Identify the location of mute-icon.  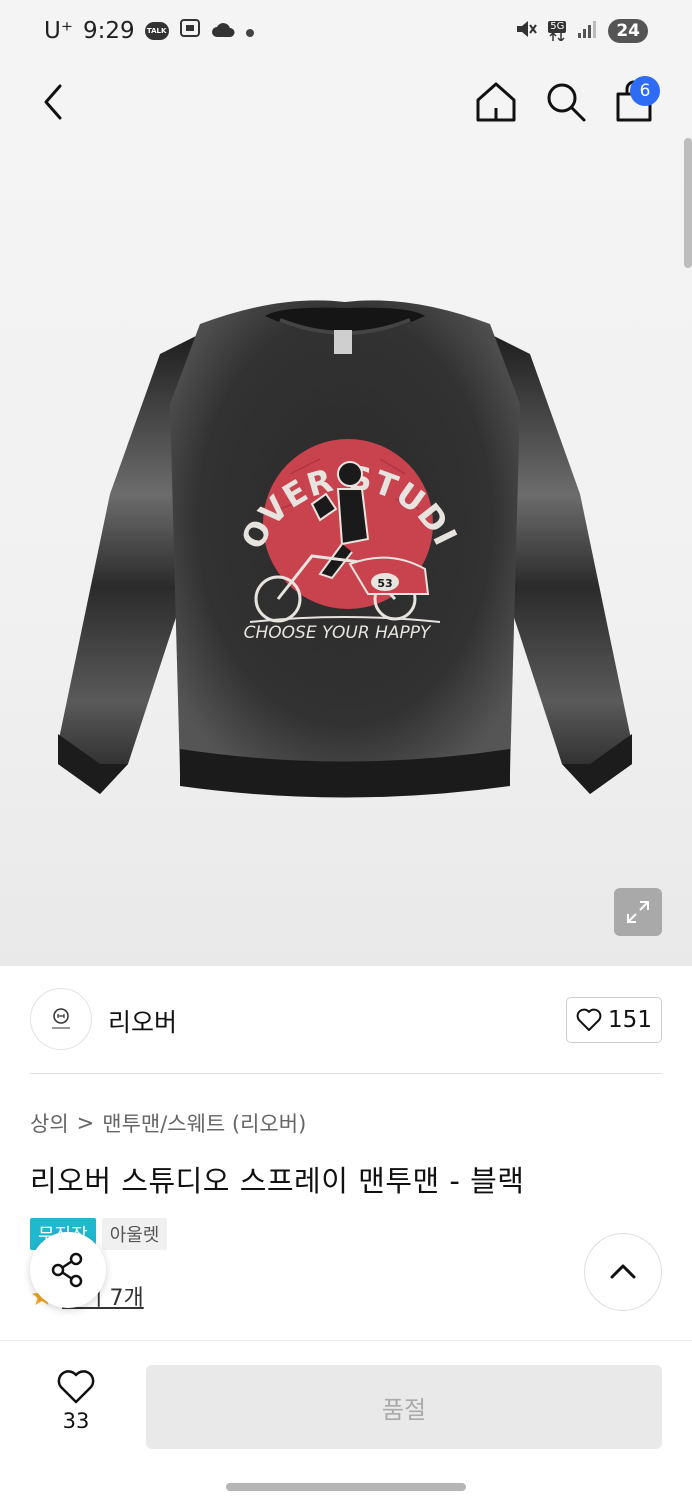
(526, 31).